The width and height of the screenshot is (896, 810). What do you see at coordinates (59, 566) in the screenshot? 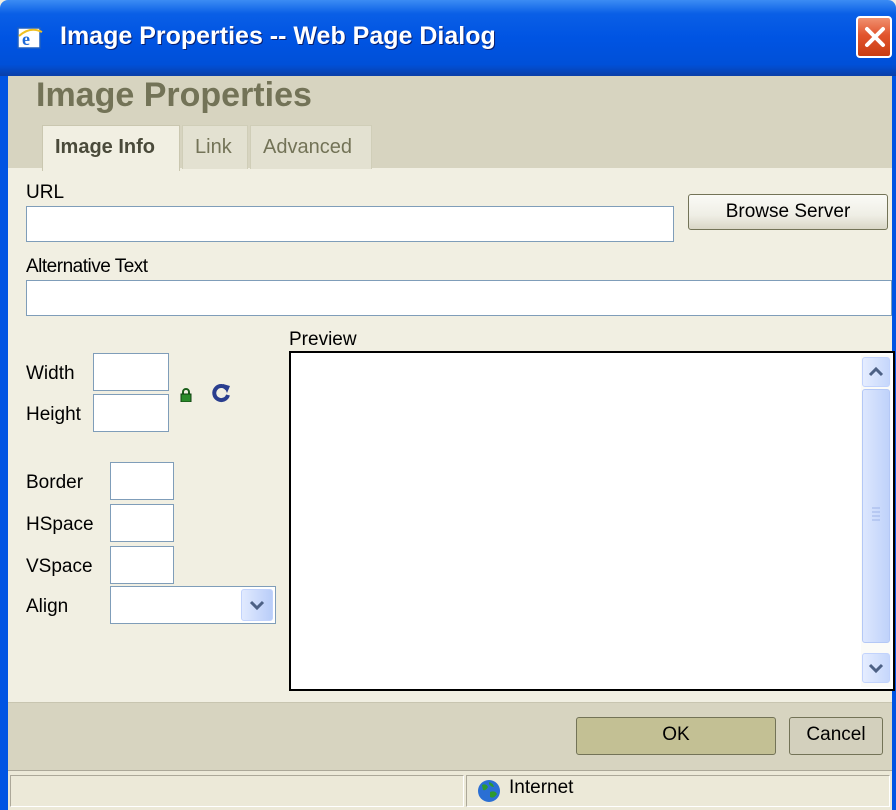
I see `vspace-label: VSpace` at bounding box center [59, 566].